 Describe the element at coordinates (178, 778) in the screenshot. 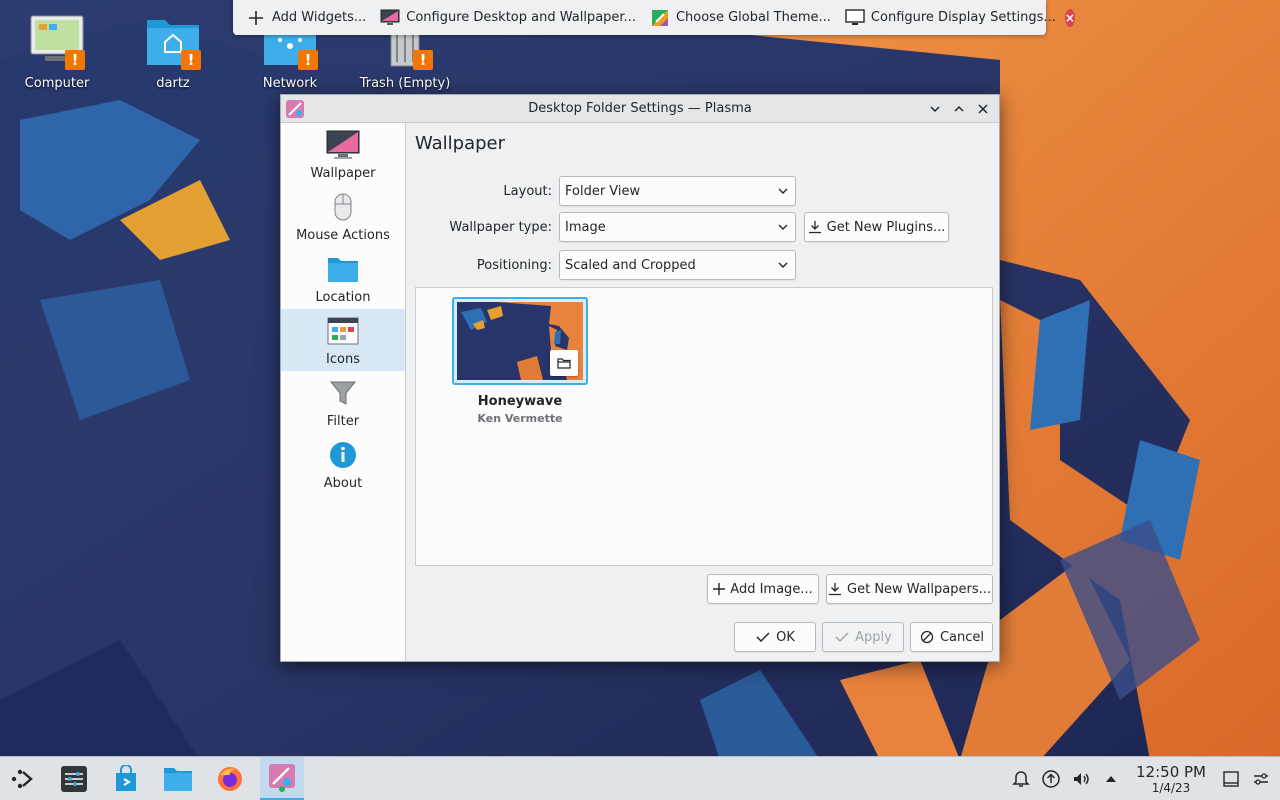

I see `dolphin-files-icon` at that location.